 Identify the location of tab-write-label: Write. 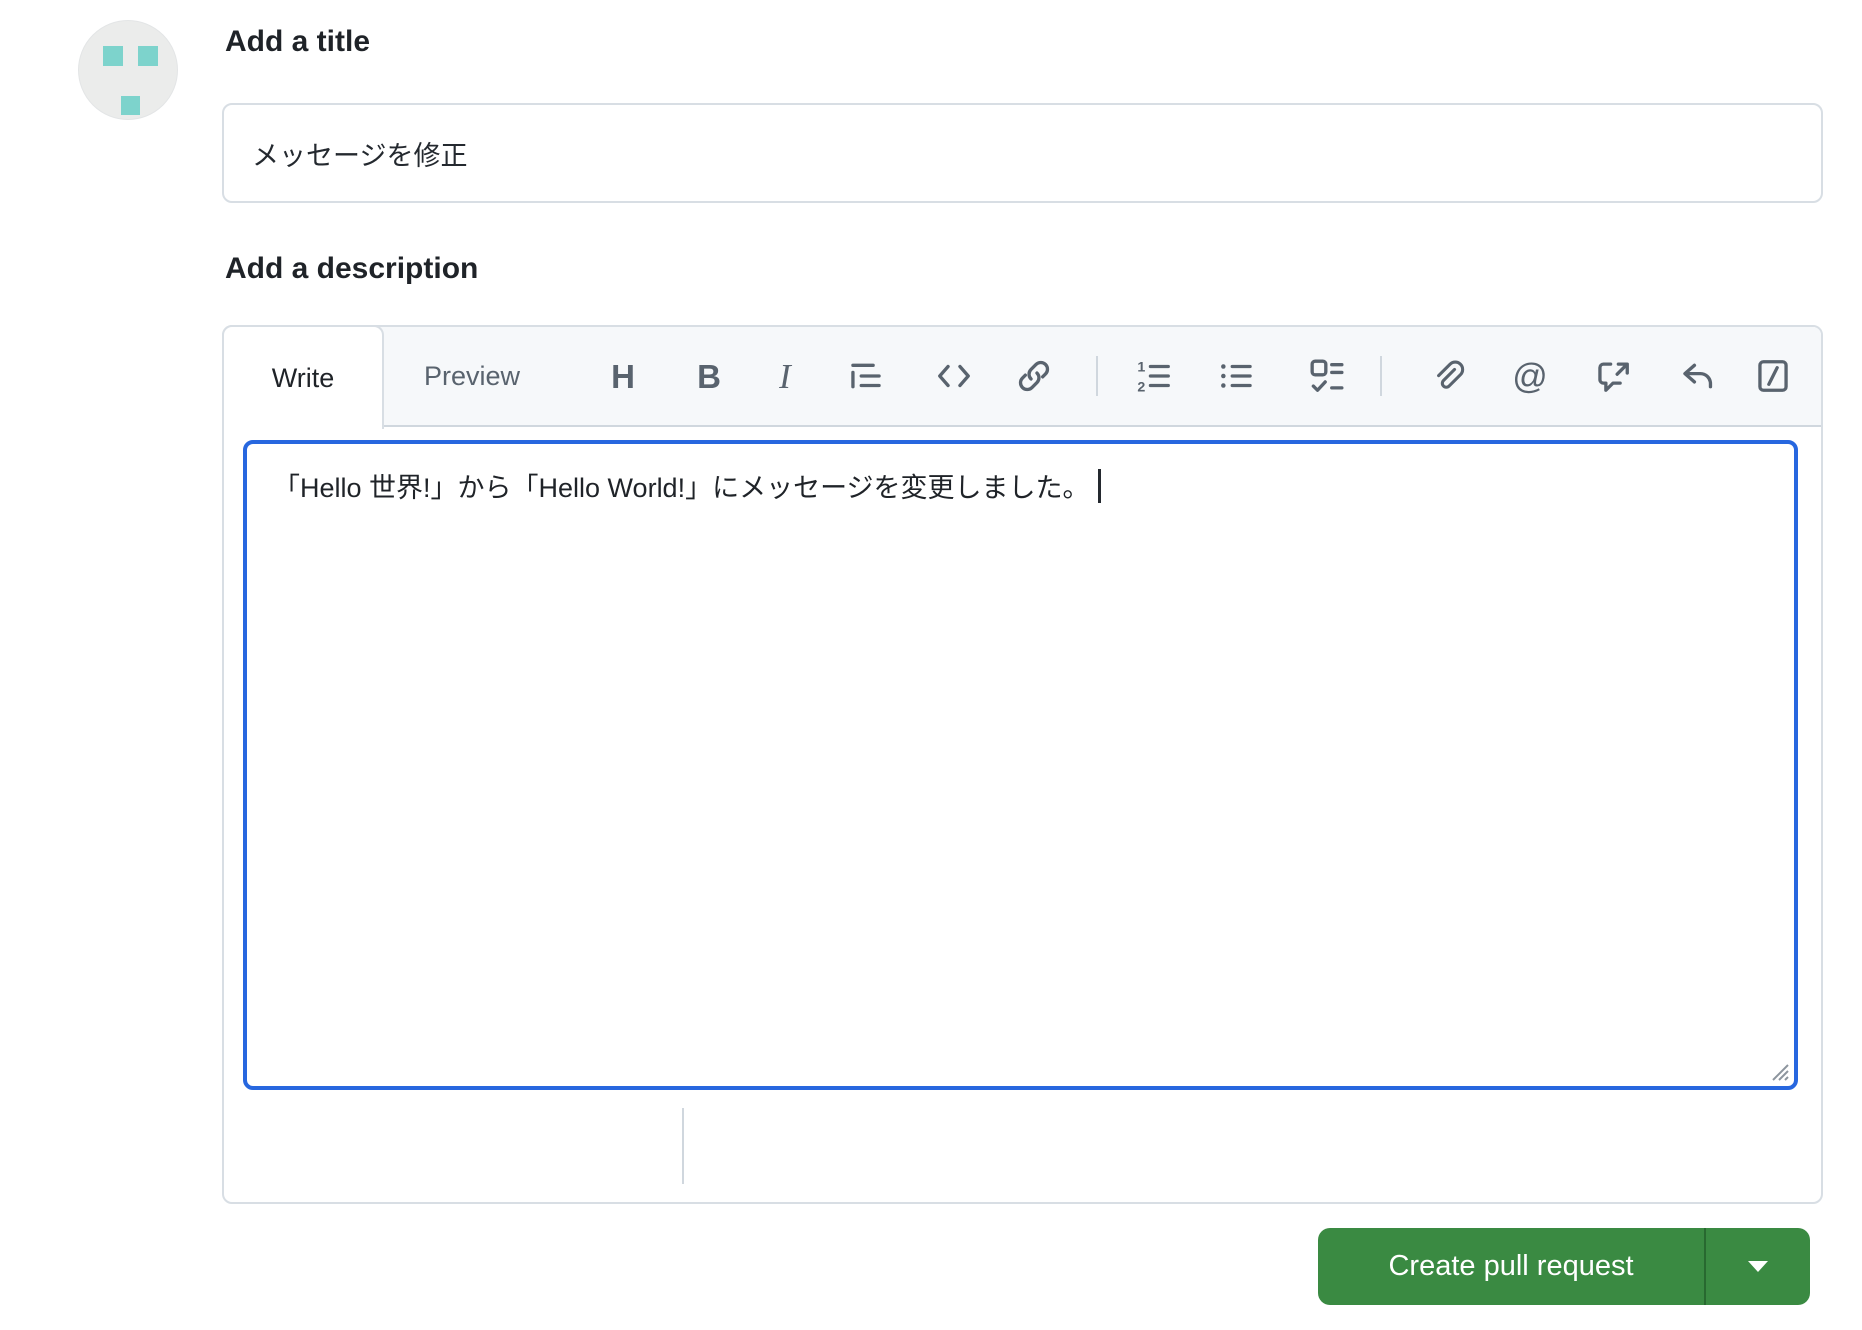
(303, 377).